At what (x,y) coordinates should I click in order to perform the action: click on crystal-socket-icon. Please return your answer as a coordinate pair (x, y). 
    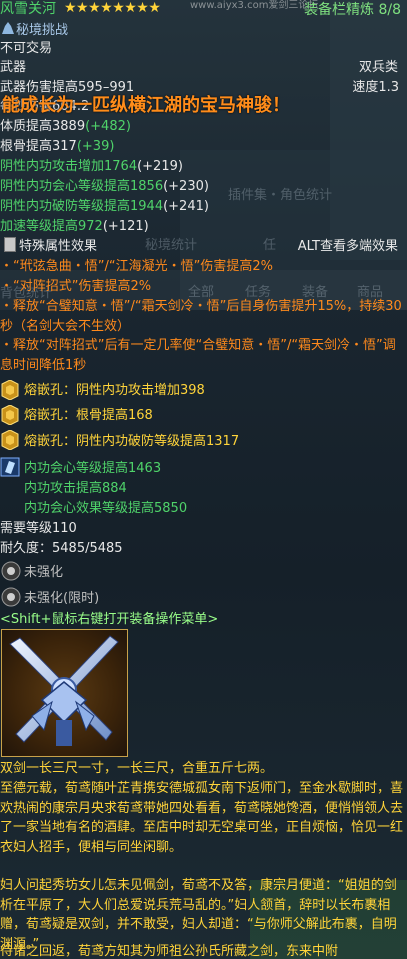
    Looking at the image, I should click on (10, 467).